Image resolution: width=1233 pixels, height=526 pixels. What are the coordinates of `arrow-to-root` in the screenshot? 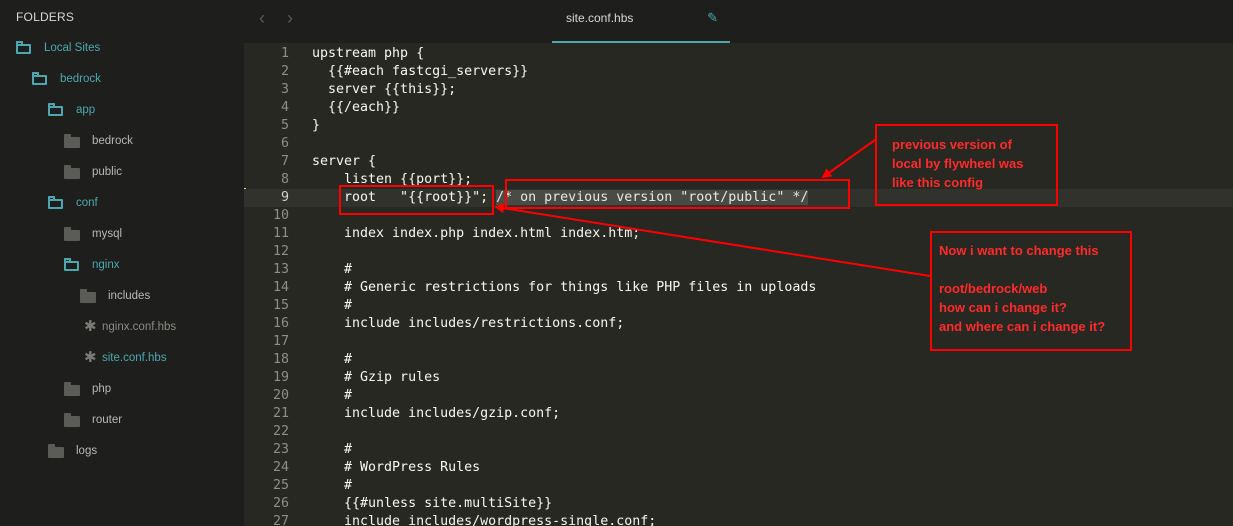 It's located at (712, 240).